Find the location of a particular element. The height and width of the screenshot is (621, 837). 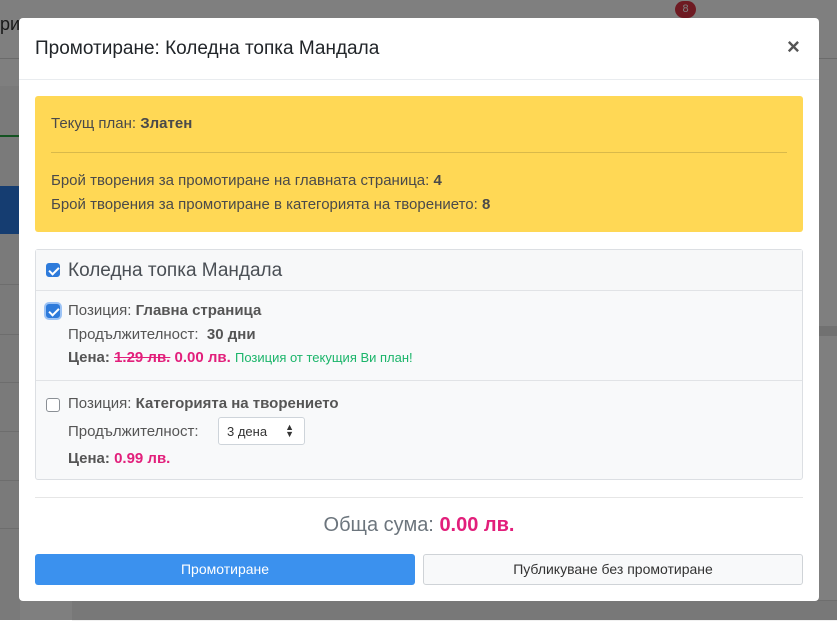

home-plan-note: Позиция от текущия Ви план! is located at coordinates (323, 357).